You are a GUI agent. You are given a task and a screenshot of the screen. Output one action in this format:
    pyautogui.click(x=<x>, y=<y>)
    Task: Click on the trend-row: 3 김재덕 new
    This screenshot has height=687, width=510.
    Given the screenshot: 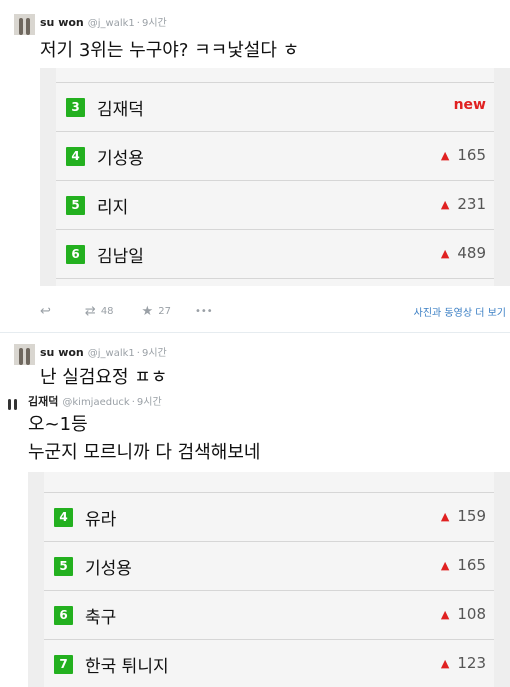 What is the action you would take?
    pyautogui.click(x=275, y=107)
    